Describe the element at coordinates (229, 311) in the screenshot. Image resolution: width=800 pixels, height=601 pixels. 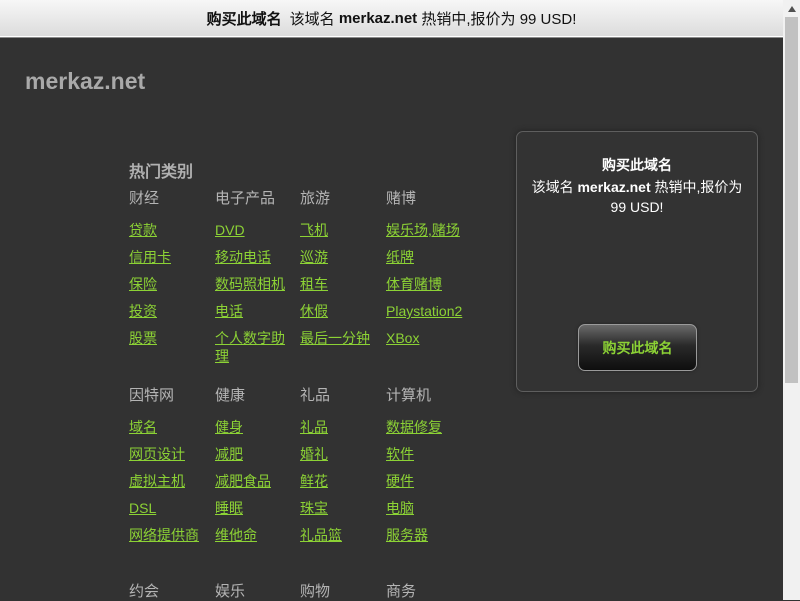
I see `category-link: 电话` at that location.